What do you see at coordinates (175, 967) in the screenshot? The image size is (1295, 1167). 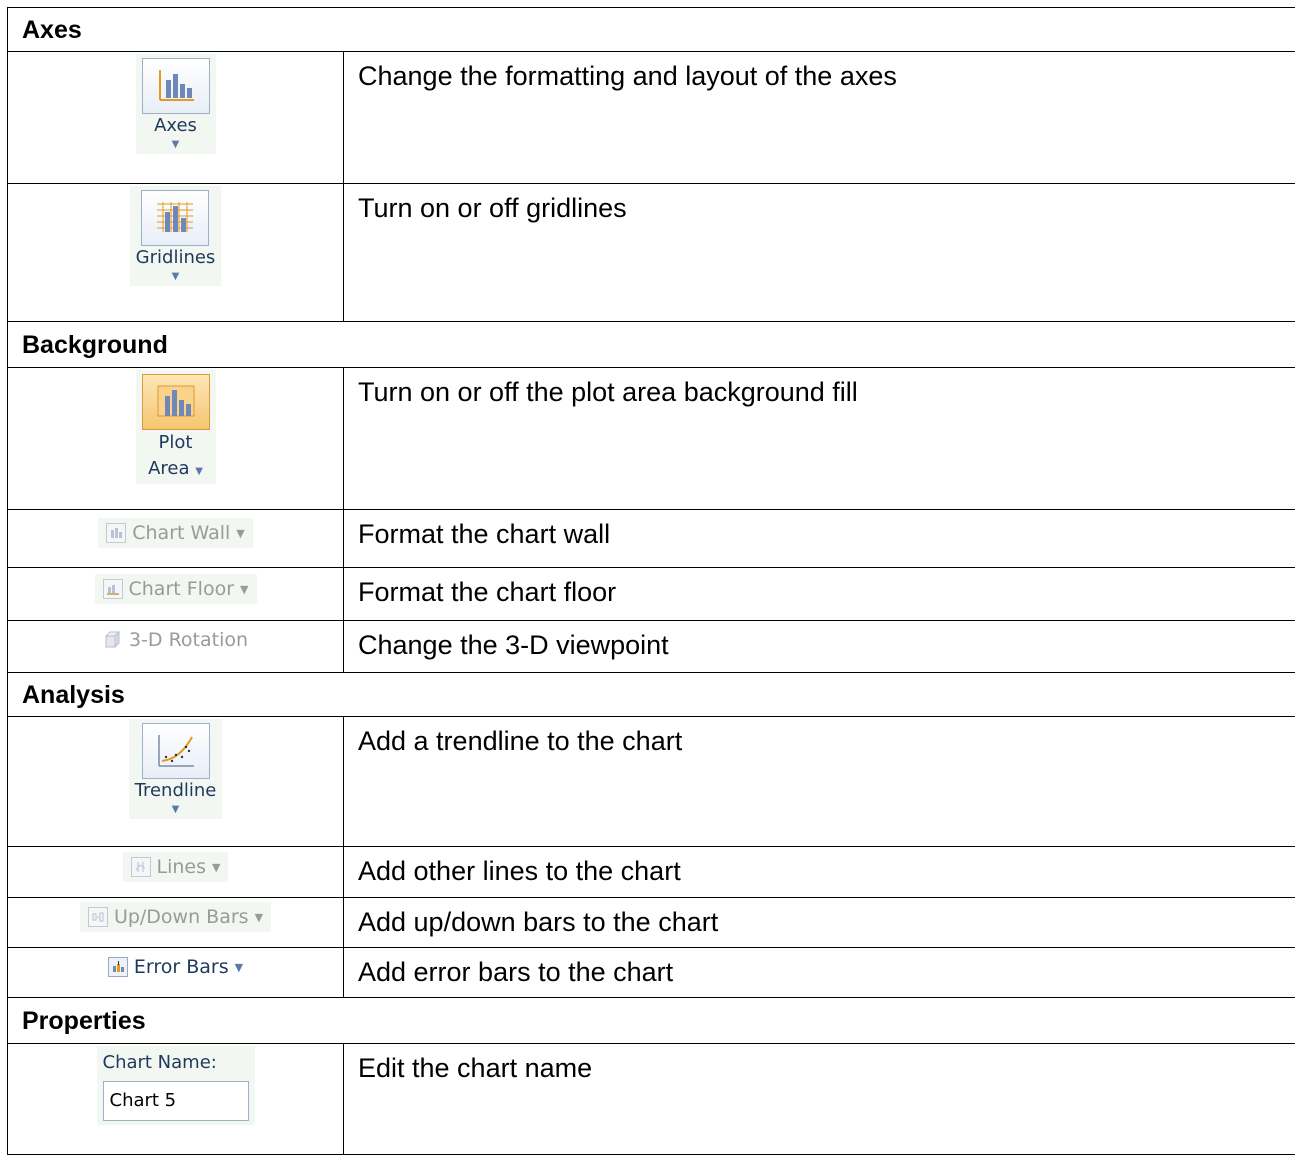 I see `error-bars-button: Error Bars ▼` at bounding box center [175, 967].